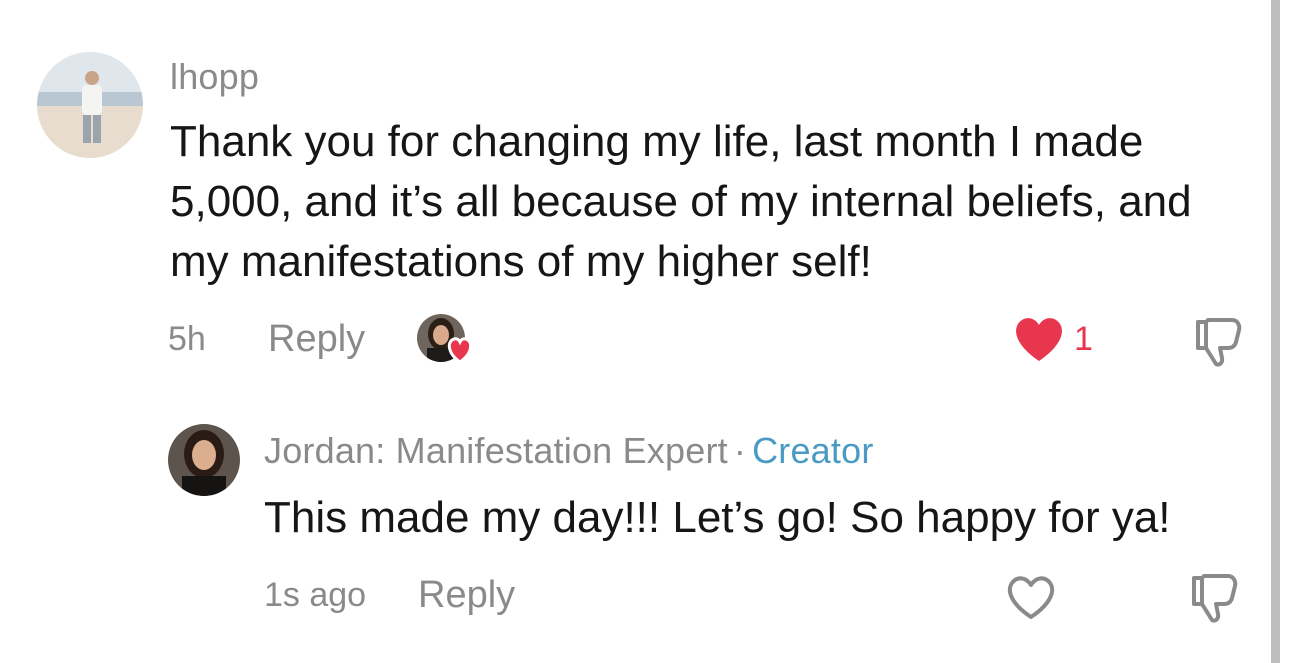  I want to click on creator-username: Jordan: Manifestation Expert, so click(496, 450).